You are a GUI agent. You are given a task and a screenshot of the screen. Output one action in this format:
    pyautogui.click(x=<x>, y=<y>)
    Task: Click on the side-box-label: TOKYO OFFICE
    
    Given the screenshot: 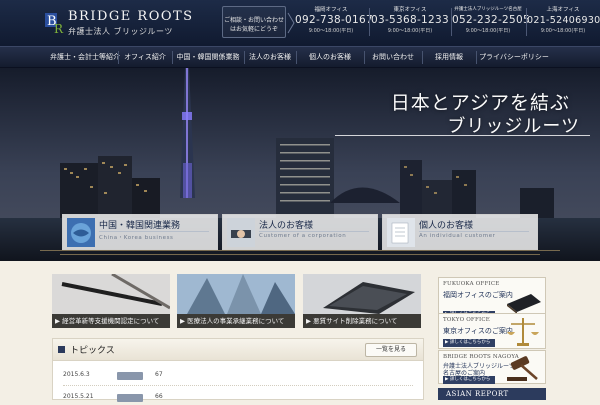 What is the action you would take?
    pyautogui.click(x=466, y=320)
    